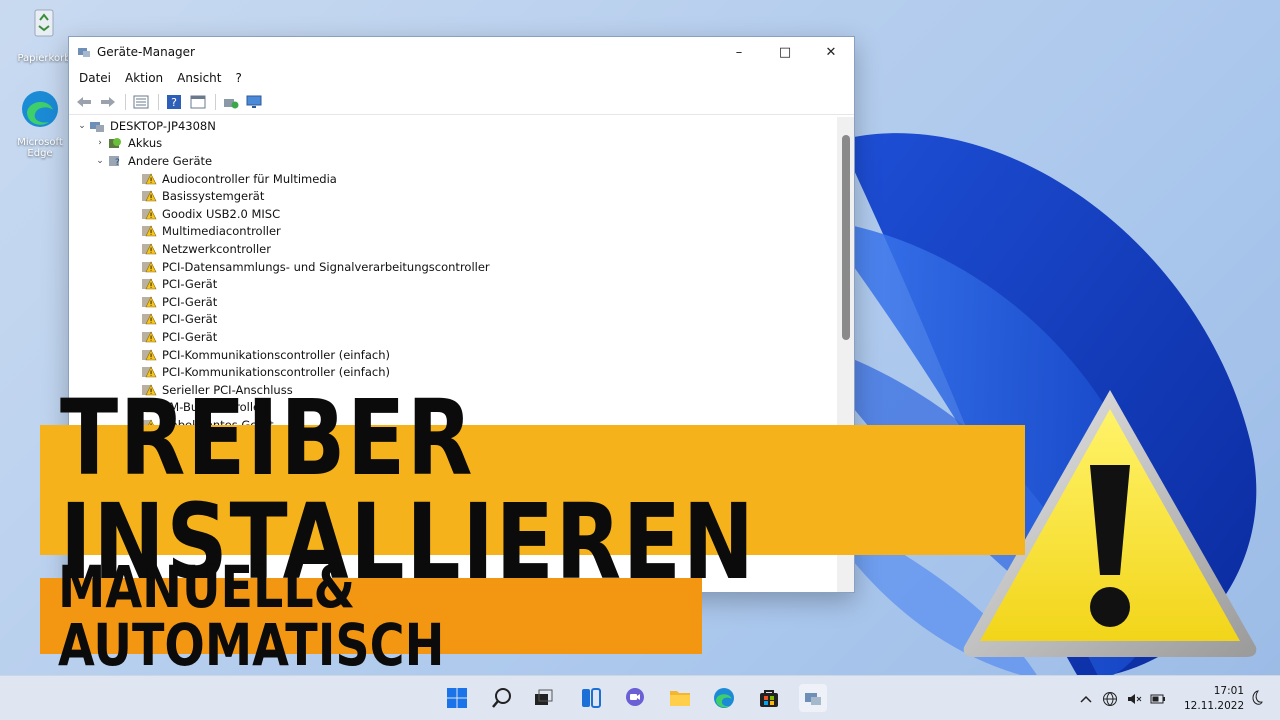 The image size is (1280, 720). I want to click on tree-item-label: Akkus, so click(145, 143).